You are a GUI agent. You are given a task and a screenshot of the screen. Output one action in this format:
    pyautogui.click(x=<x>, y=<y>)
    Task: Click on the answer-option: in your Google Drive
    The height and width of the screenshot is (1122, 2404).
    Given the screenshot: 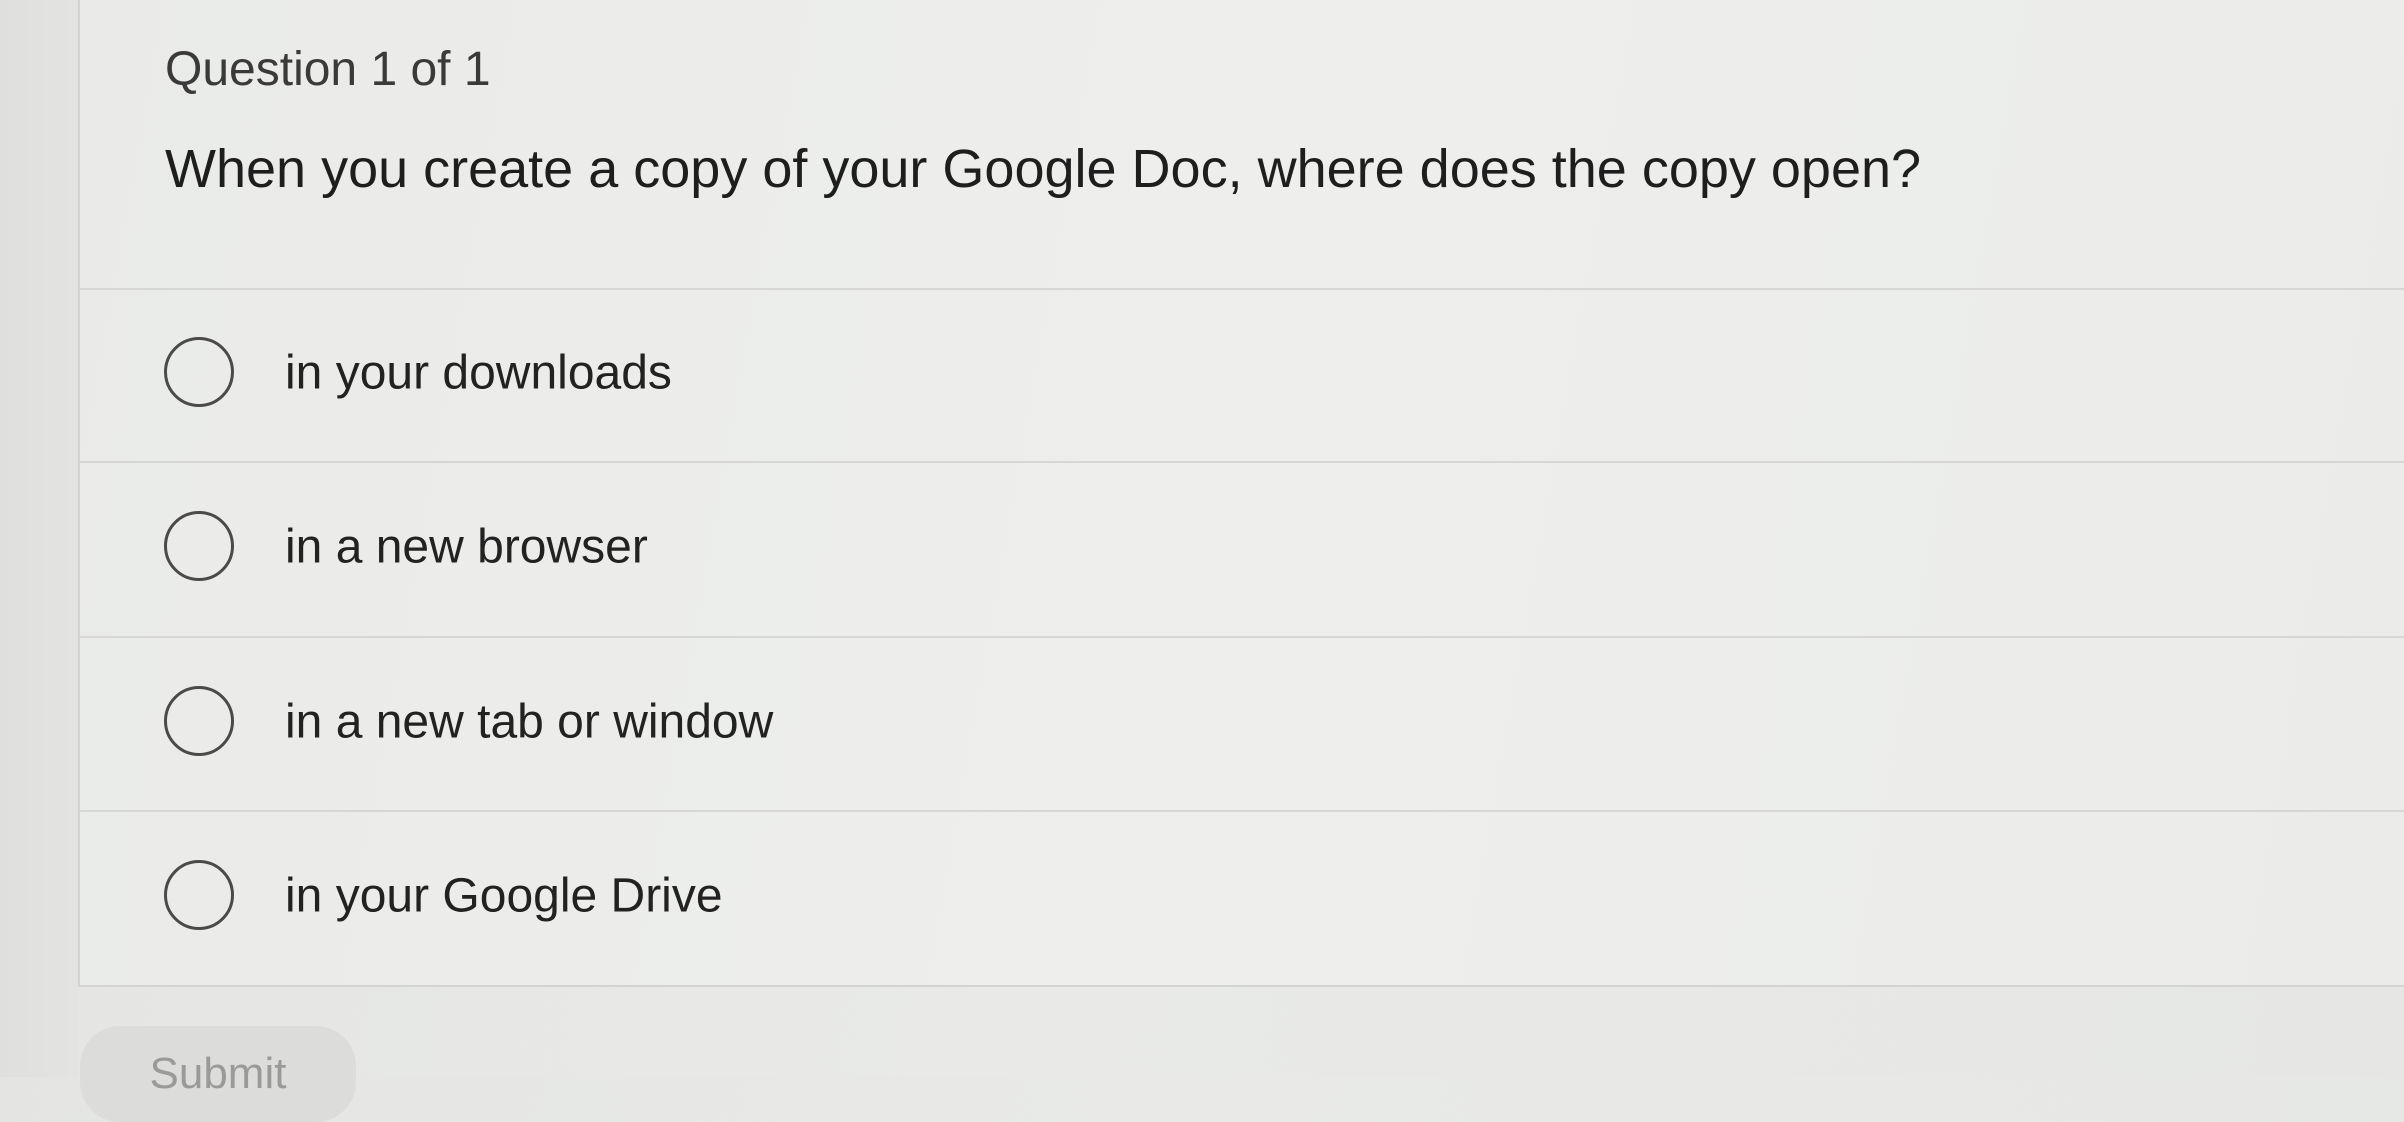 What is the action you would take?
    pyautogui.click(x=1242, y=897)
    